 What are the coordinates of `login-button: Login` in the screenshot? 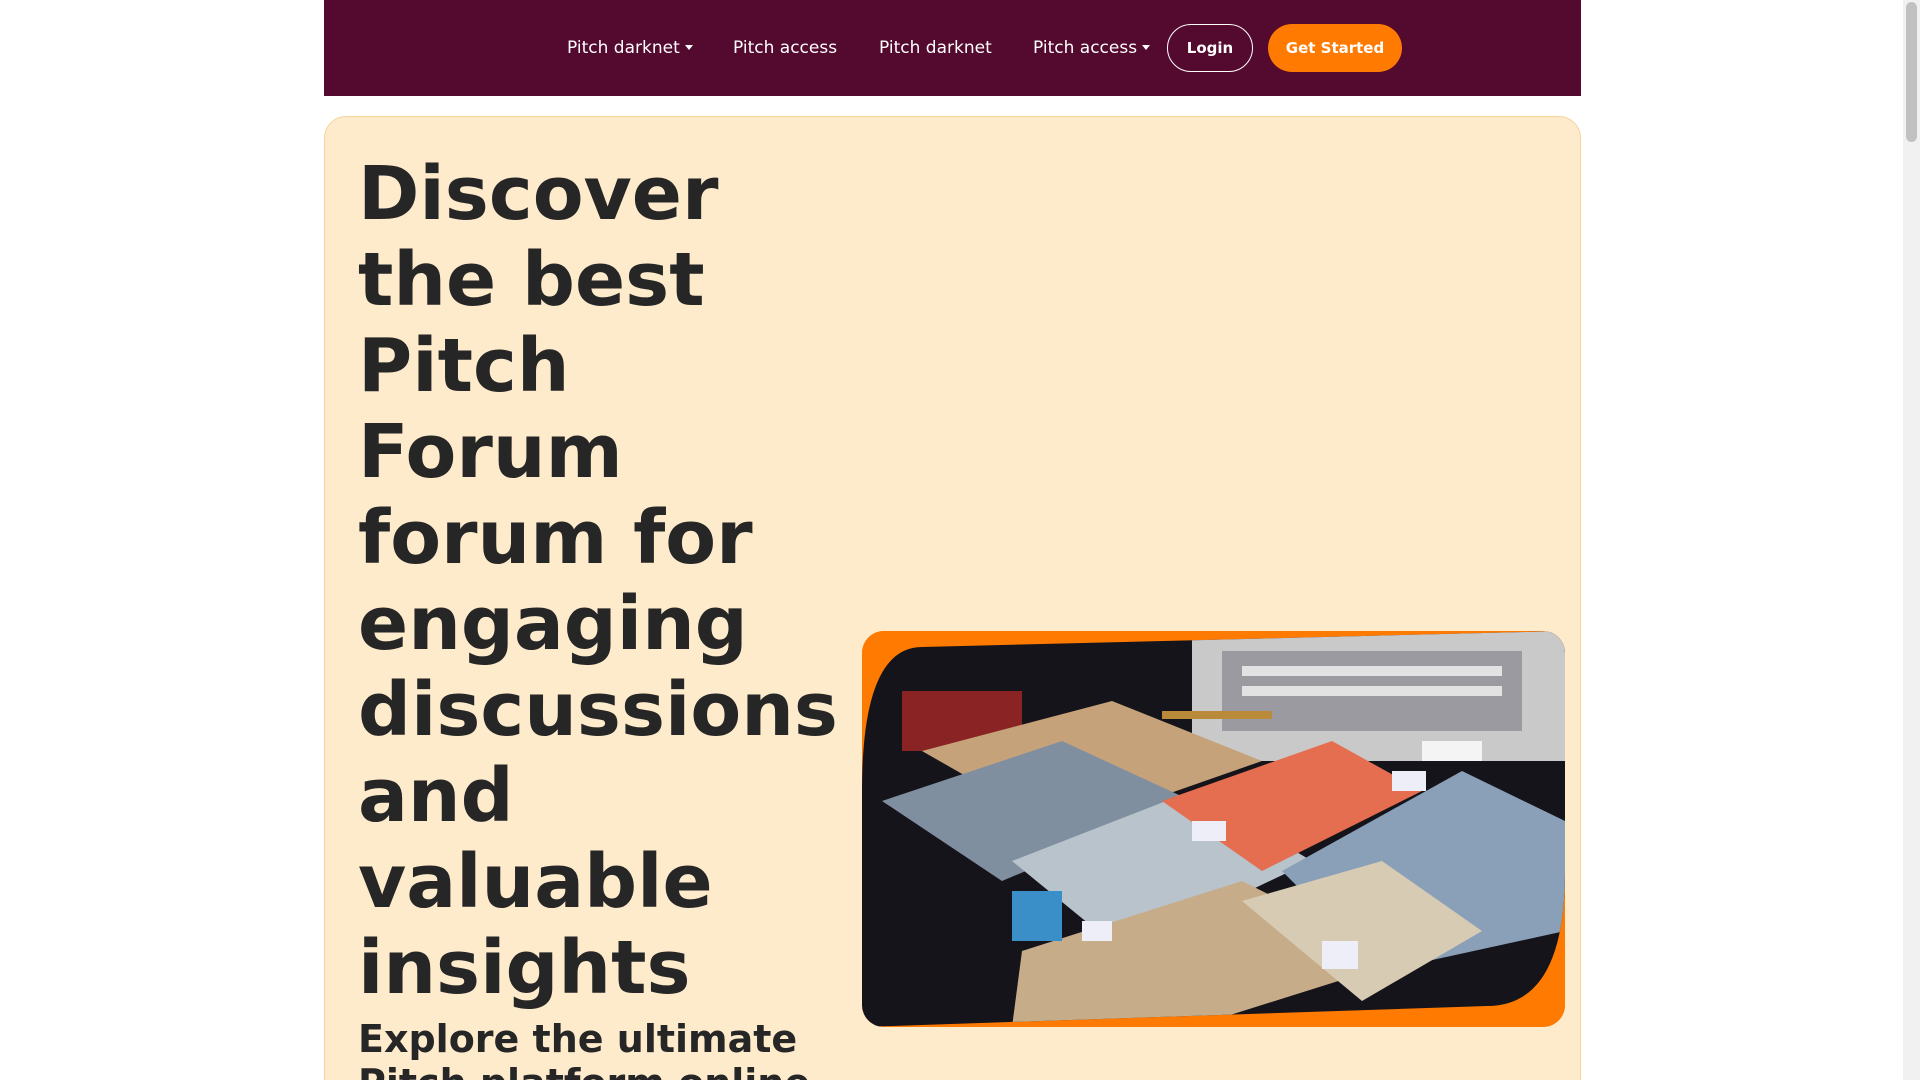 It's located at (1210, 48).